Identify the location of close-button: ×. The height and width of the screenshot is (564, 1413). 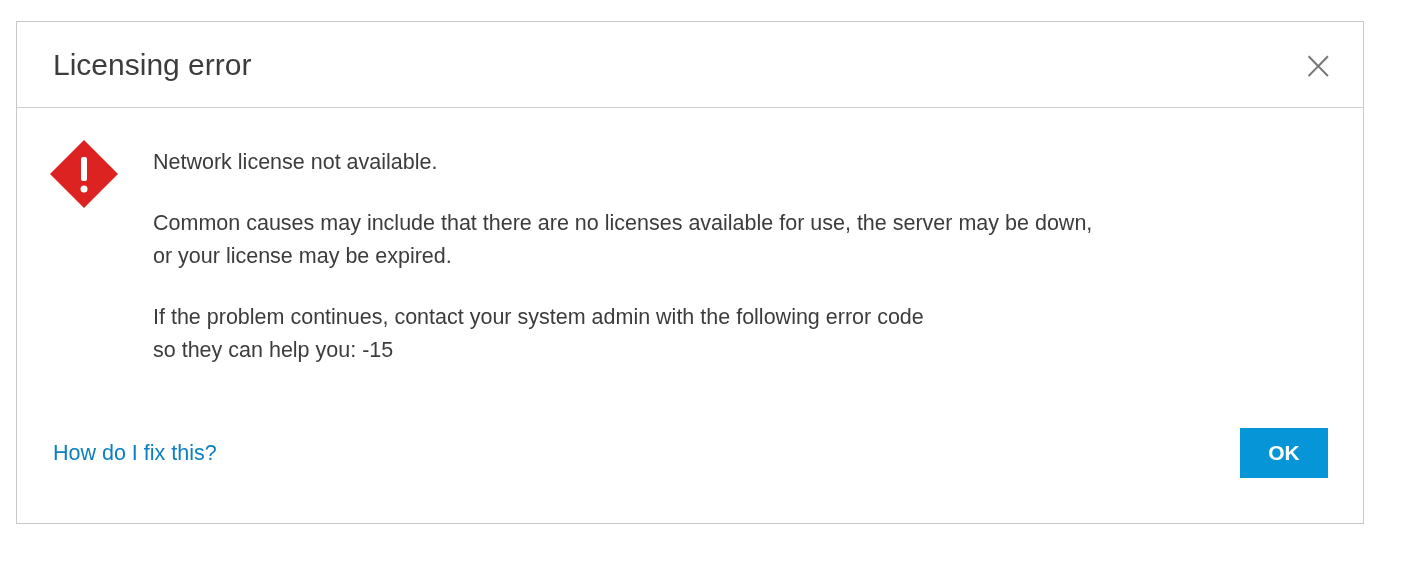
(1318, 64).